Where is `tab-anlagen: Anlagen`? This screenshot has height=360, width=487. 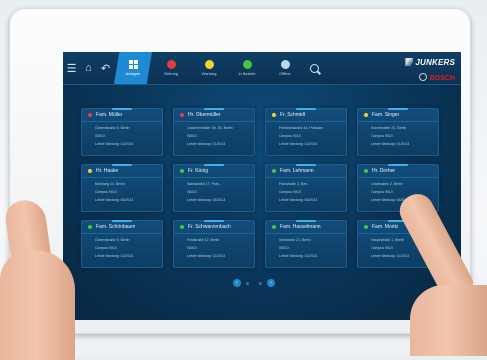 tab-anlagen: Anlagen is located at coordinates (133, 68).